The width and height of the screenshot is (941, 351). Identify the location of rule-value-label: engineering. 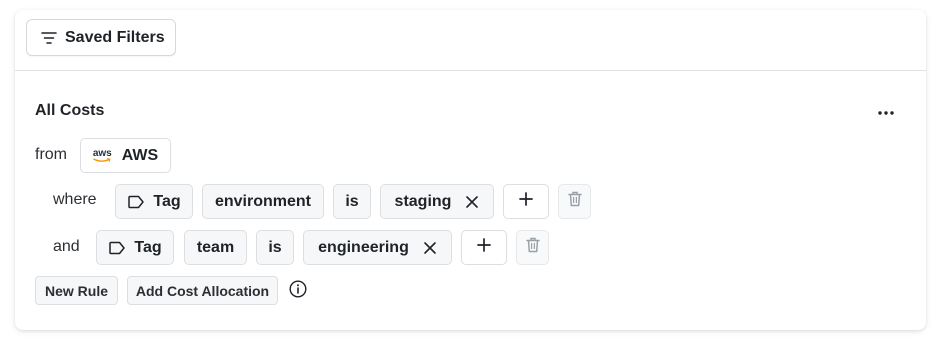
(363, 247).